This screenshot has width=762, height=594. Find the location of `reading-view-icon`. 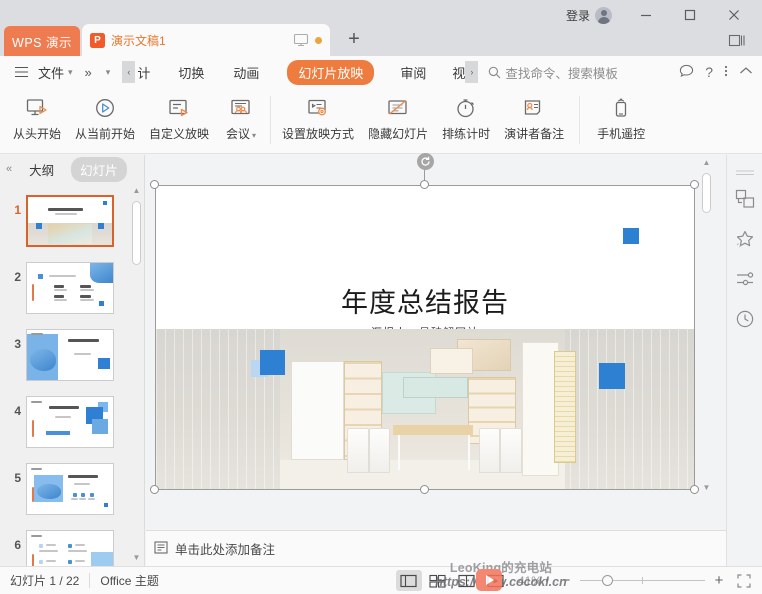

reading-view-icon is located at coordinates (467, 580).